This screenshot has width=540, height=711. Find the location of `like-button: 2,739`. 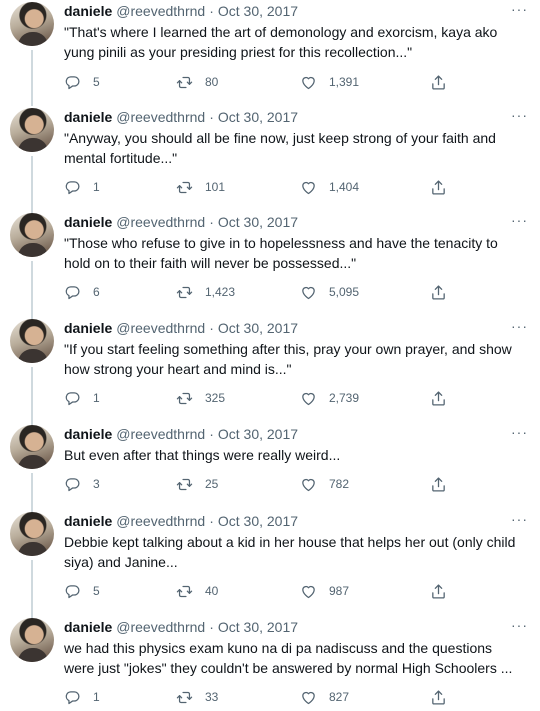

like-button: 2,739 is located at coordinates (329, 398).